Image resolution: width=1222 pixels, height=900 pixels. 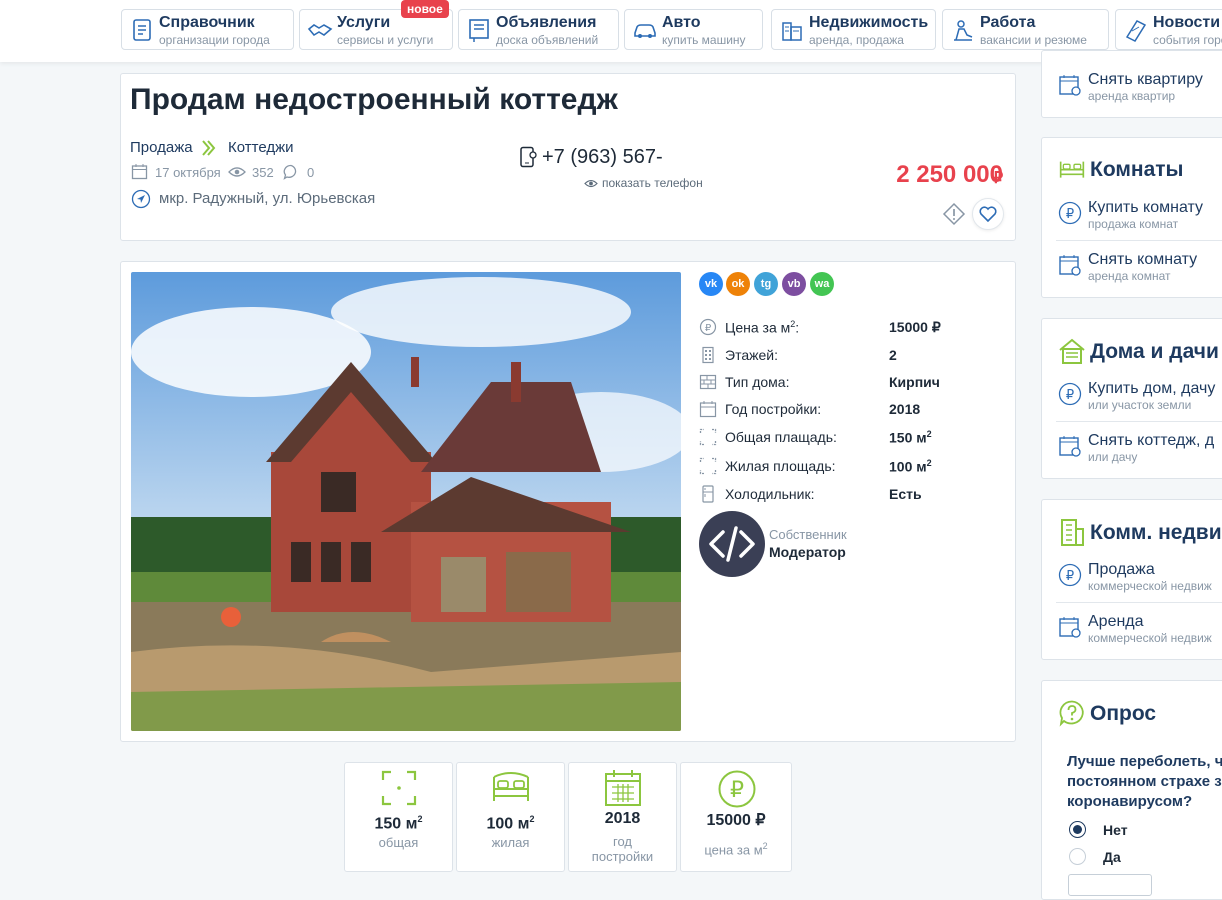 What do you see at coordinates (853, 29) in the screenshot?
I see `nav-realty: Недвижимость аренда, продажа` at bounding box center [853, 29].